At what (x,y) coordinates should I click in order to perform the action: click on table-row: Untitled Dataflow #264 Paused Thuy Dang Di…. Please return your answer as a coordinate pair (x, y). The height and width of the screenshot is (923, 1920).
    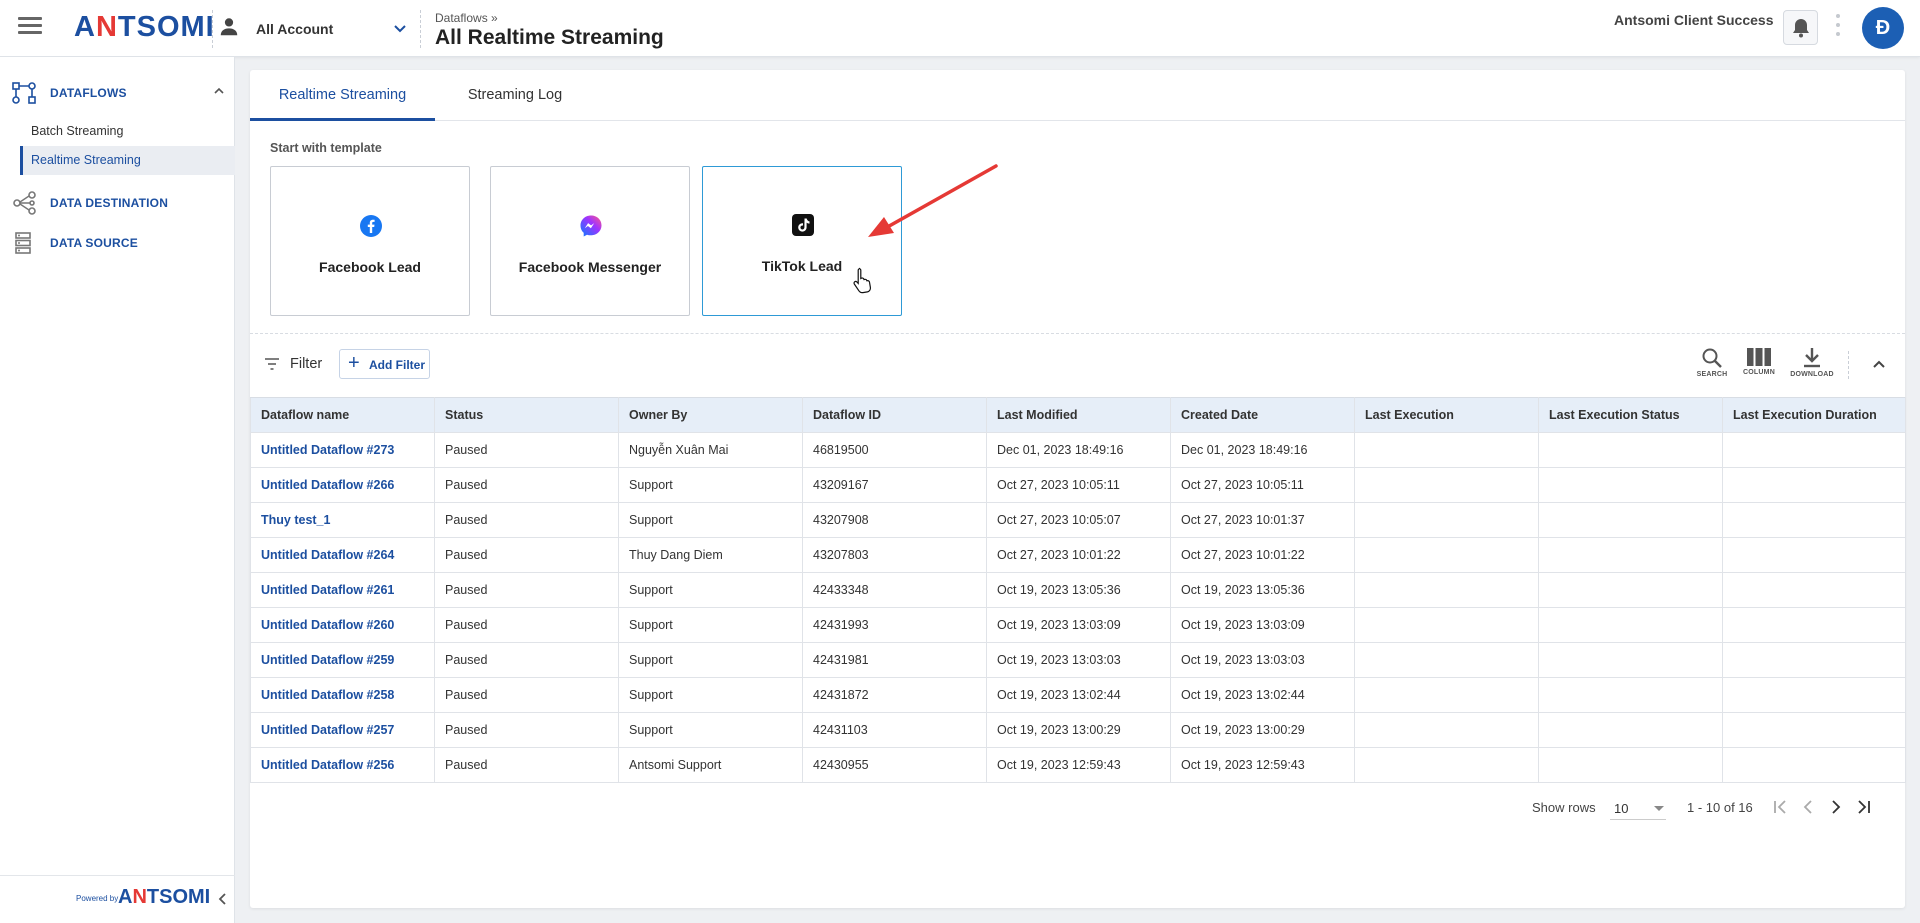
    Looking at the image, I should click on (1078, 555).